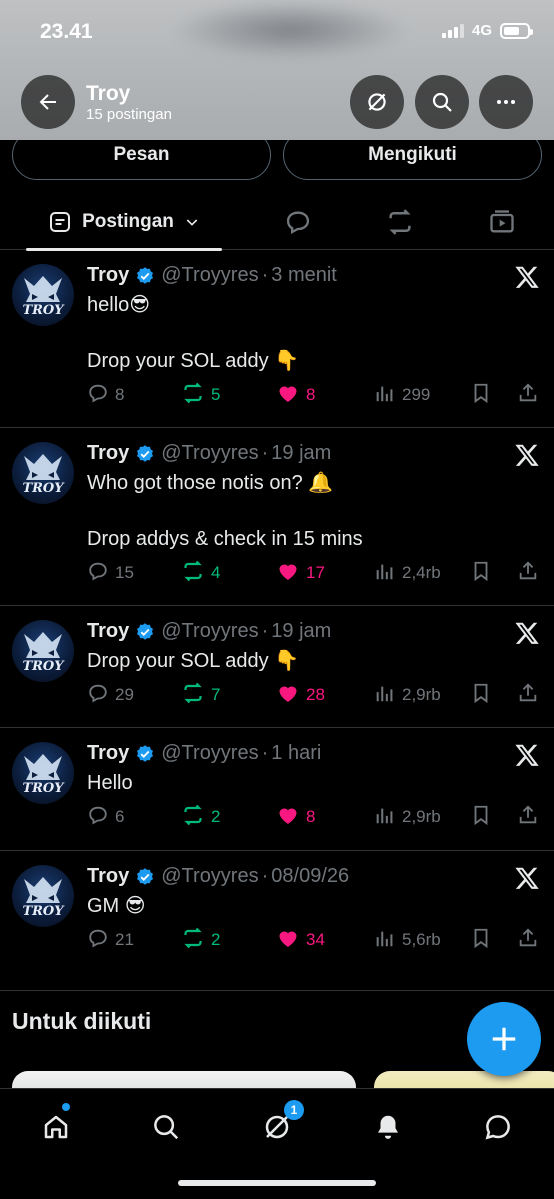  I want to click on media-icon, so click(502, 221).